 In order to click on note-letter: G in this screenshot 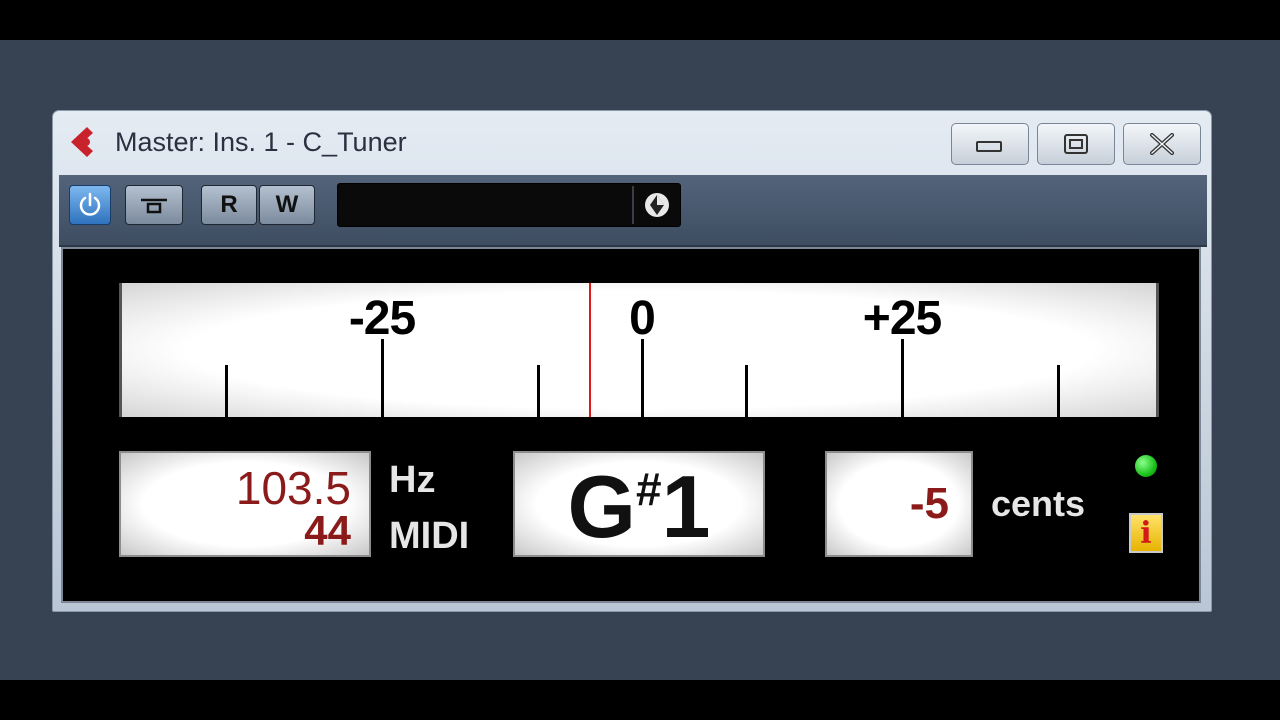, I will do `click(601, 506)`.